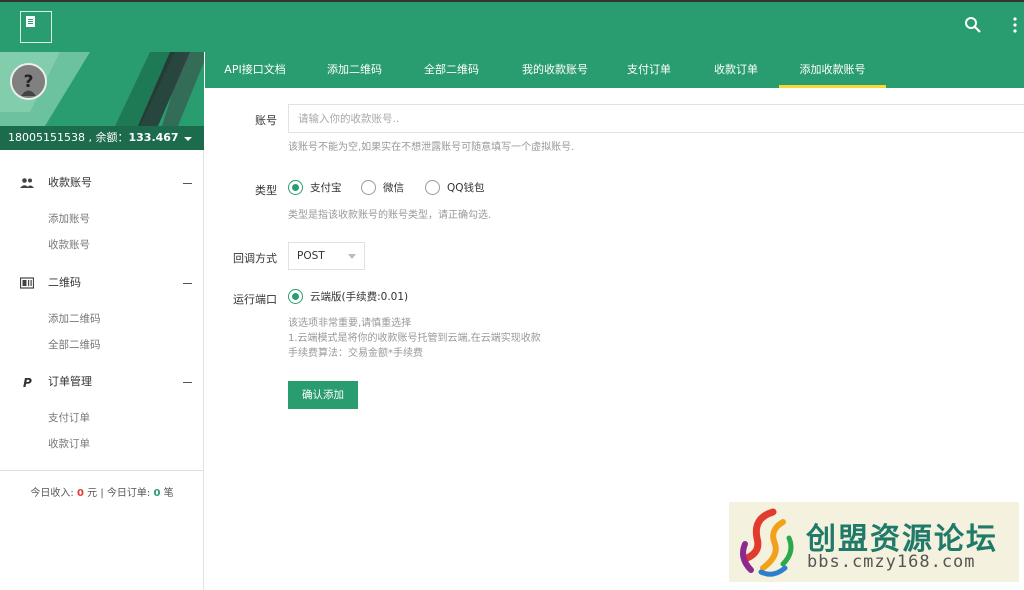 The height and width of the screenshot is (590, 1024). Describe the element at coordinates (36, 27) in the screenshot. I see `app-logo` at that location.